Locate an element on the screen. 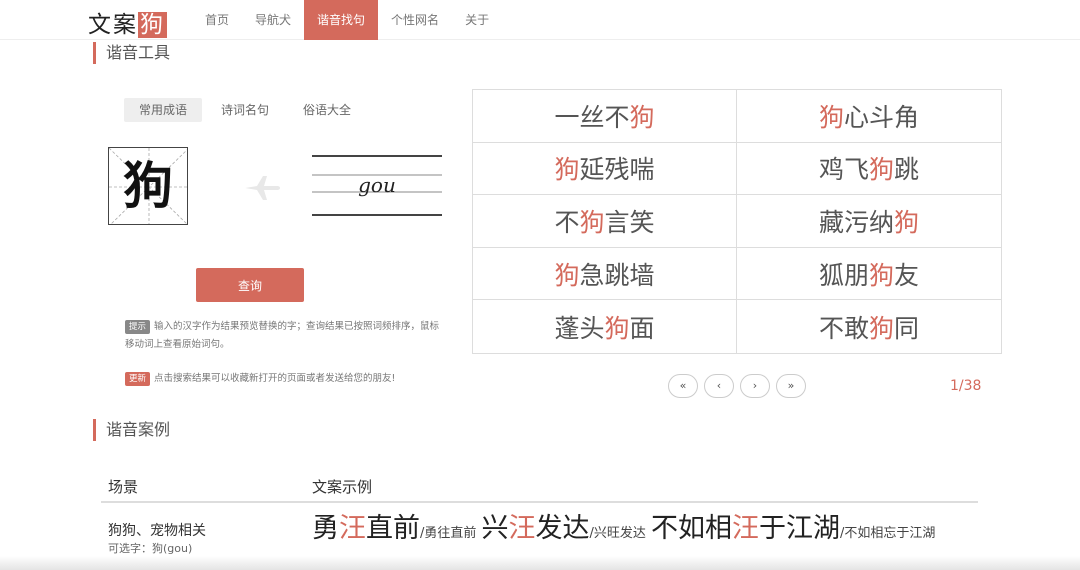 The image size is (1080, 570). tool-section-title: 谐音工具 is located at coordinates (131, 53).